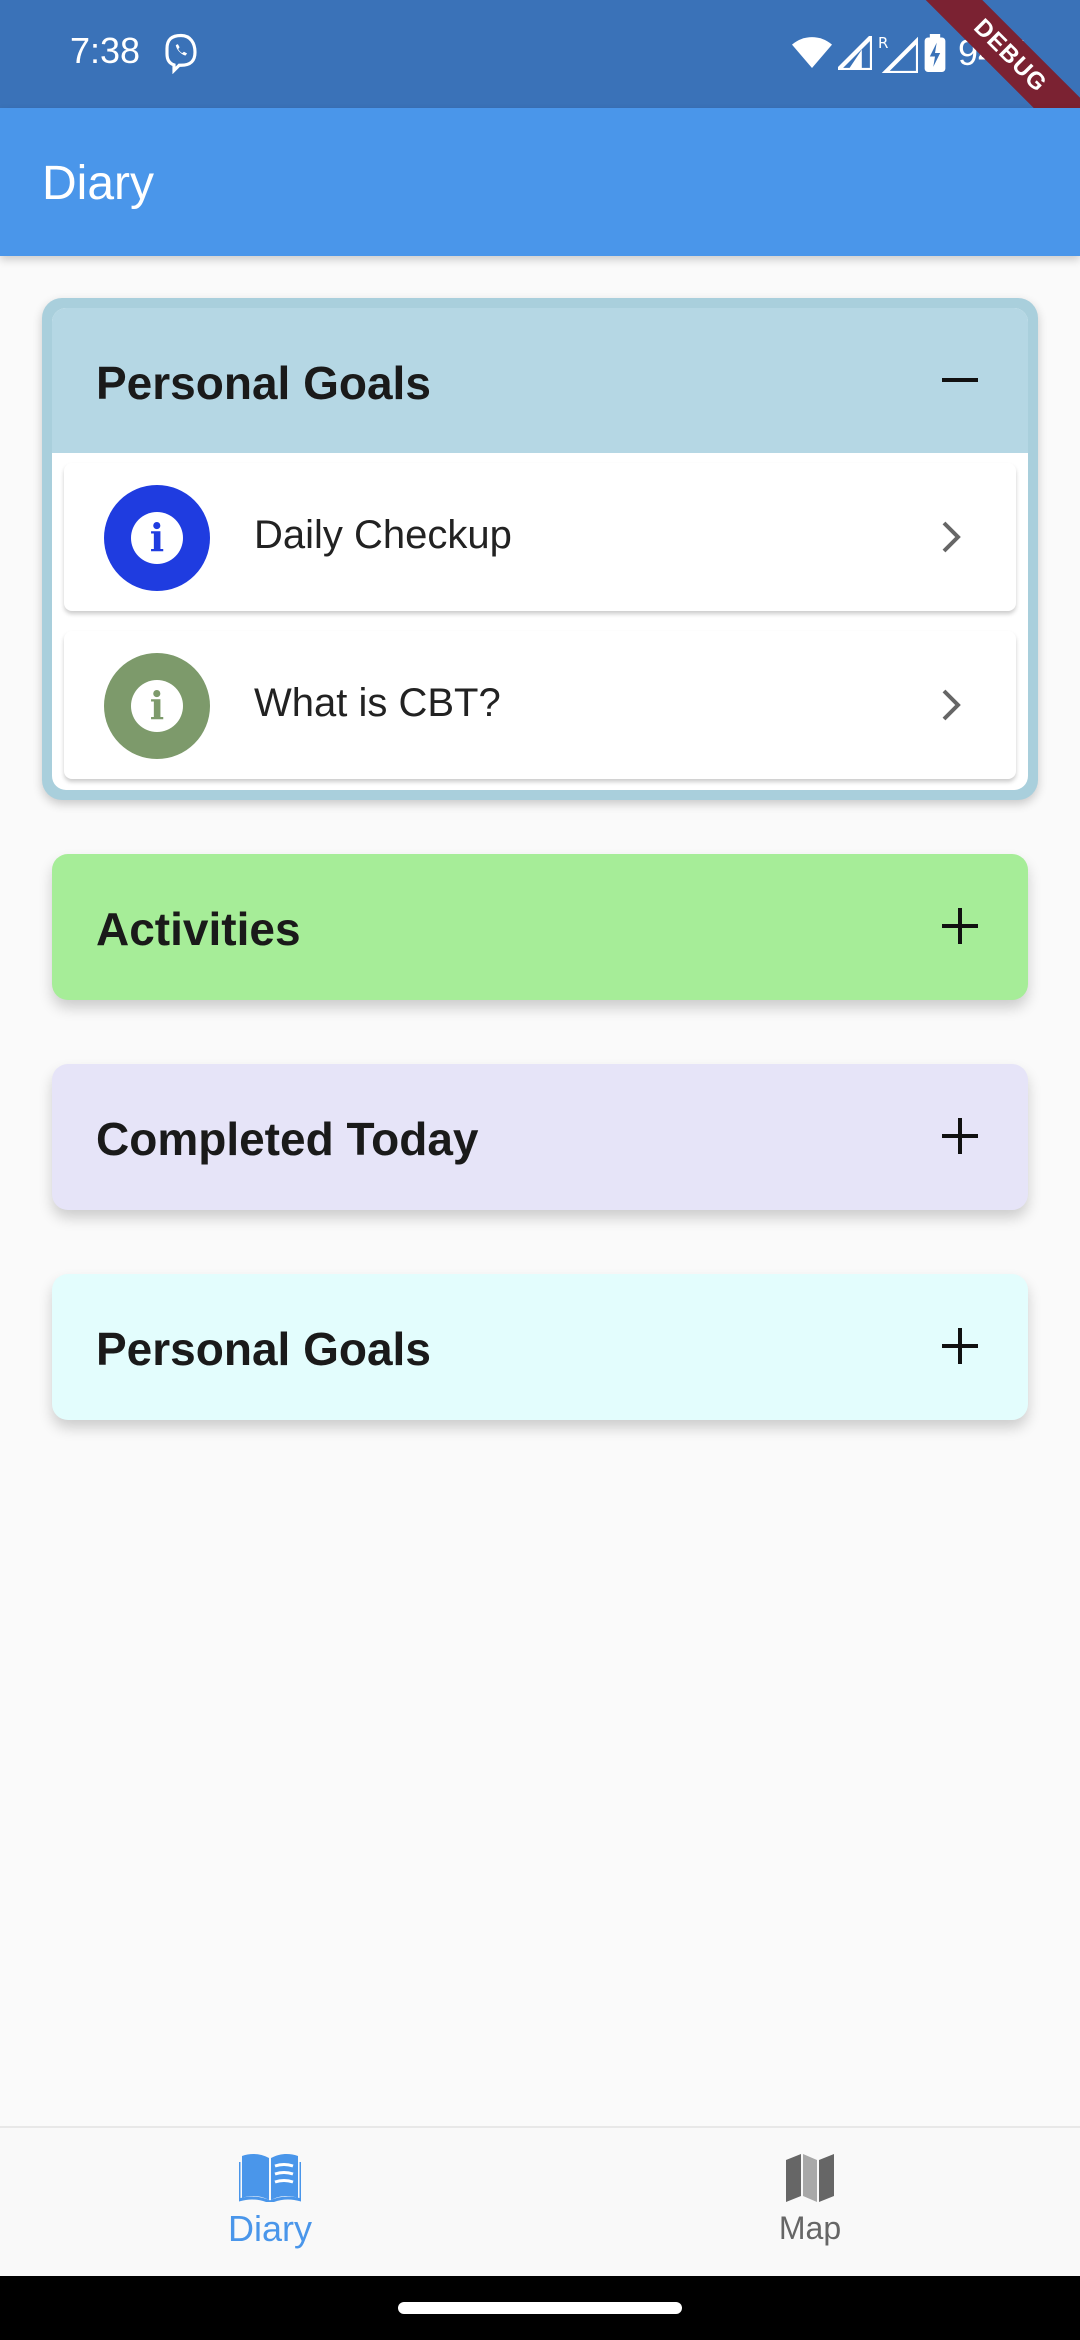 This screenshot has height=2340, width=1080. I want to click on expansion-panel-personal-goals: Personal Goals, so click(540, 1347).